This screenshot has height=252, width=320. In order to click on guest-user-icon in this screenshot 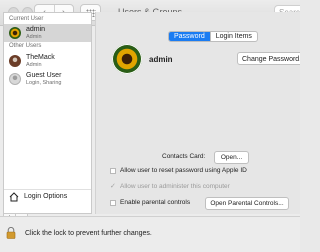, I will do `click(15, 79)`.